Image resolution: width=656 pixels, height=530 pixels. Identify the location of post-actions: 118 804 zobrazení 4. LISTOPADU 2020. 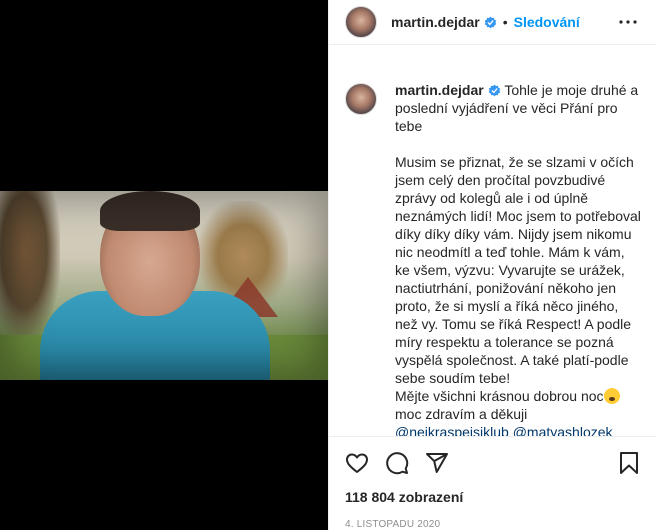
(492, 483).